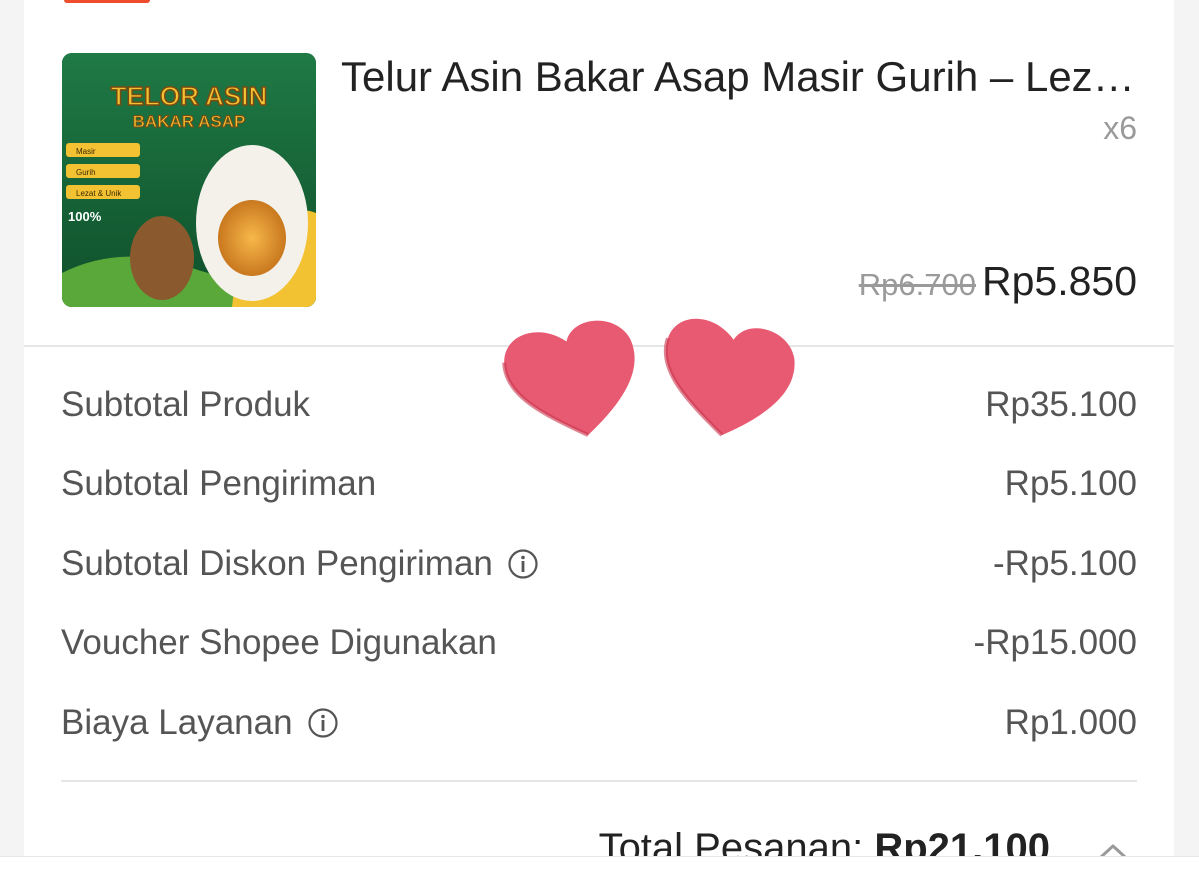 The image size is (1199, 878). Describe the element at coordinates (1061, 404) in the screenshot. I see `summary-value: Rp35.100` at that location.